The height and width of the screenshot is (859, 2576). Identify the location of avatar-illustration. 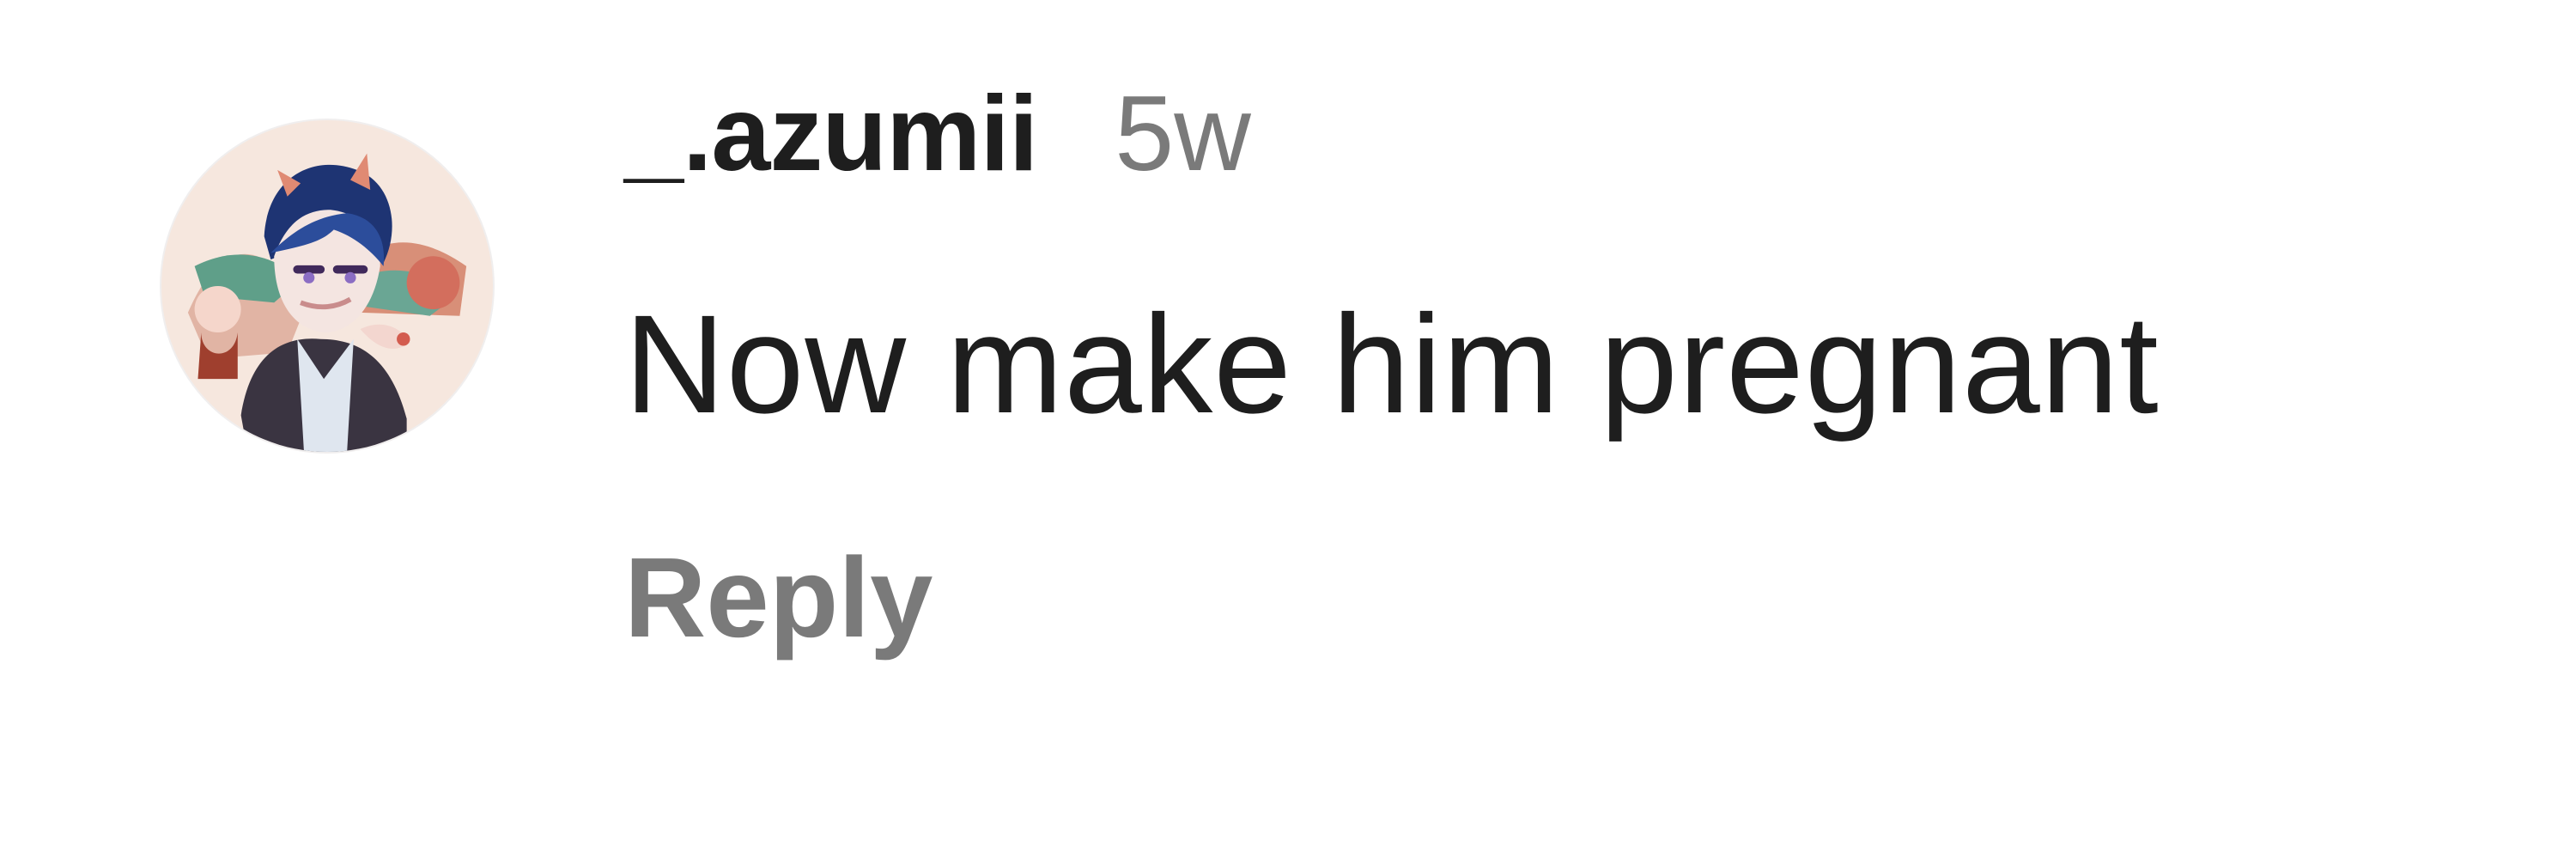
(327, 286).